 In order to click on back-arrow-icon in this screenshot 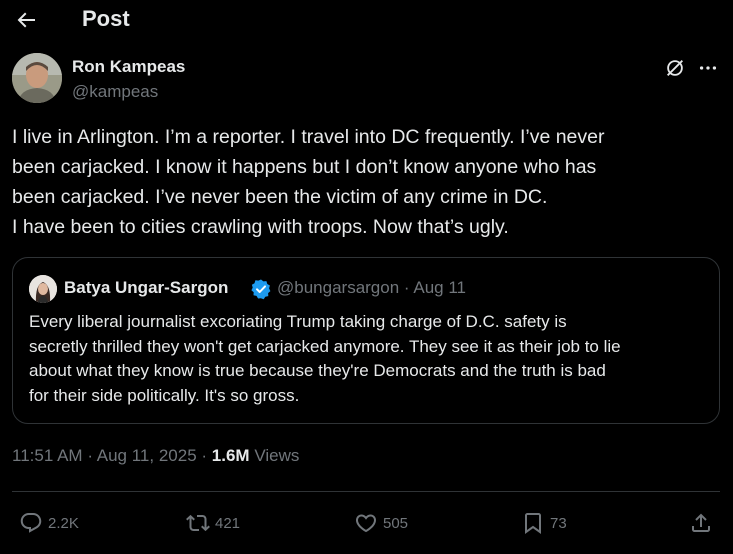, I will do `click(26, 20)`.